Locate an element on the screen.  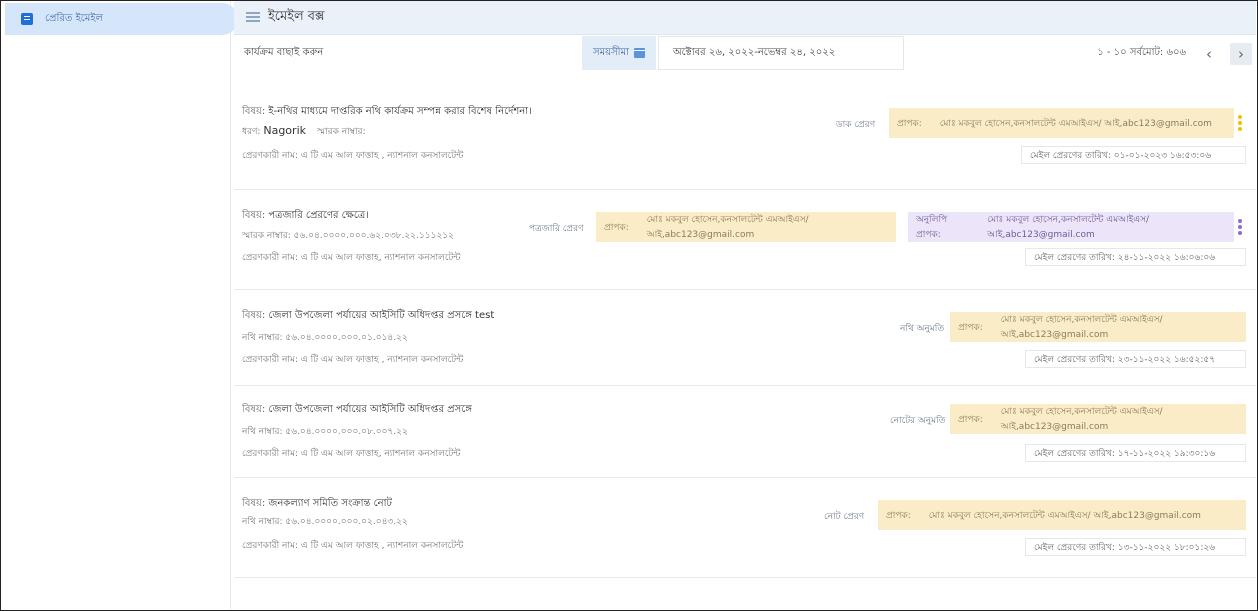
email-meta: নথি নাম্বার: ৫৬.০৪.০০০০.০০০.০১.০১৪.২২ is located at coordinates (325, 338).